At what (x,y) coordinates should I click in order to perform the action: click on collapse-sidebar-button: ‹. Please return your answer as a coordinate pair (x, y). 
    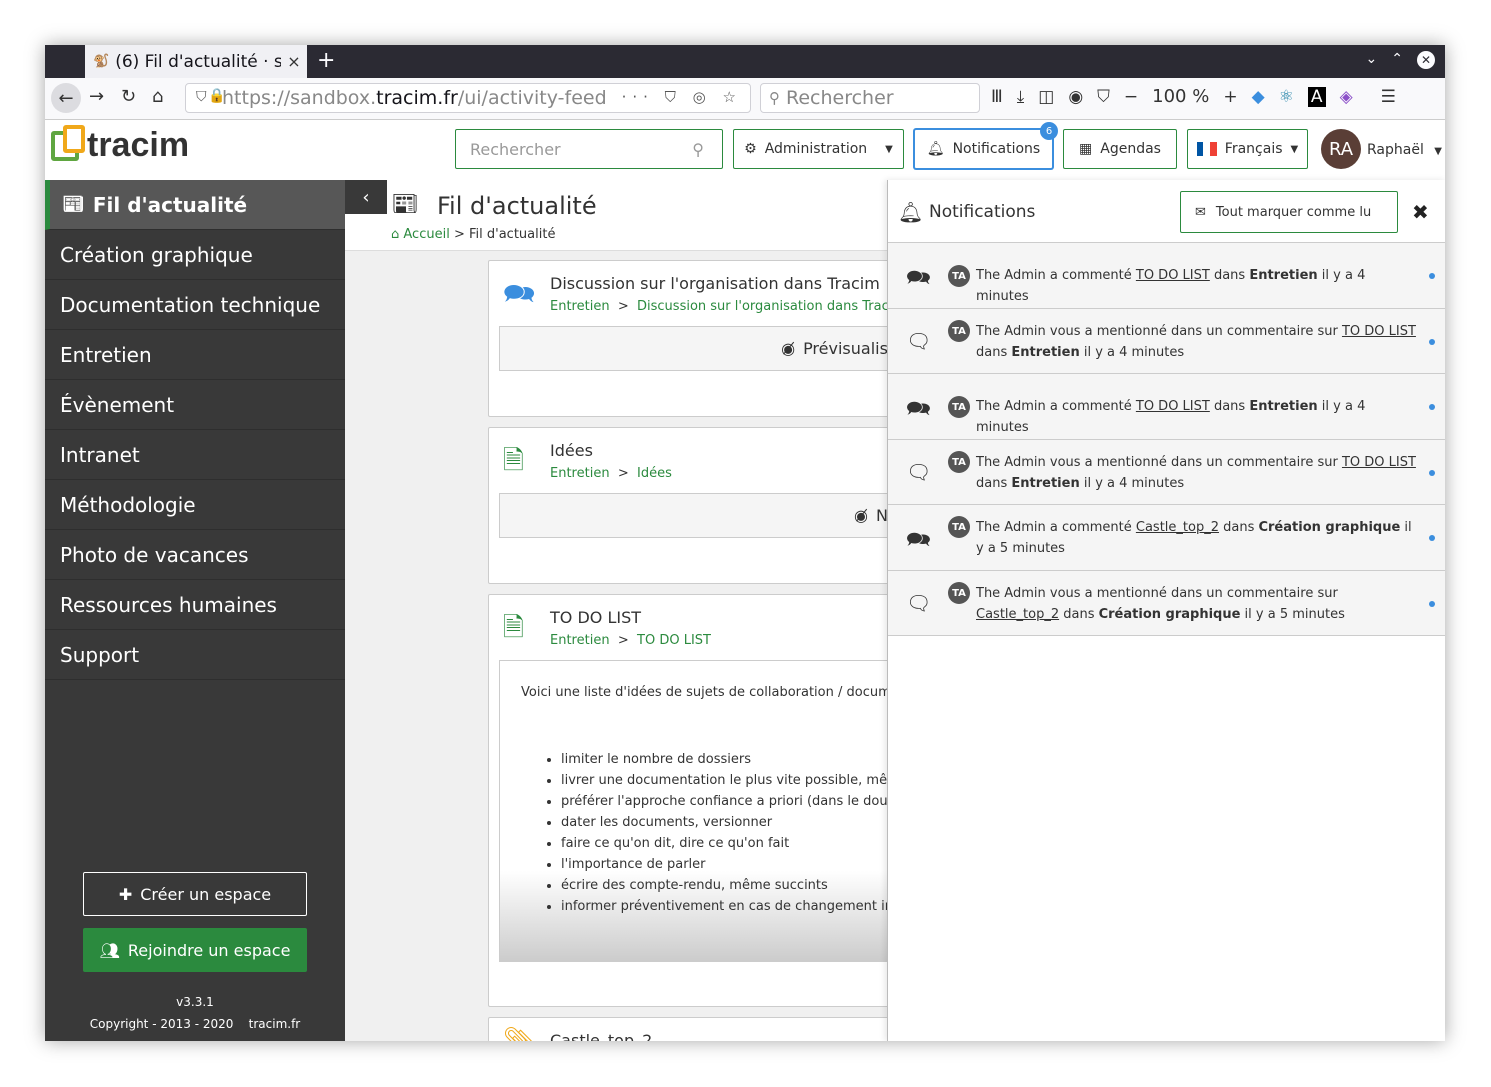
    Looking at the image, I should click on (366, 197).